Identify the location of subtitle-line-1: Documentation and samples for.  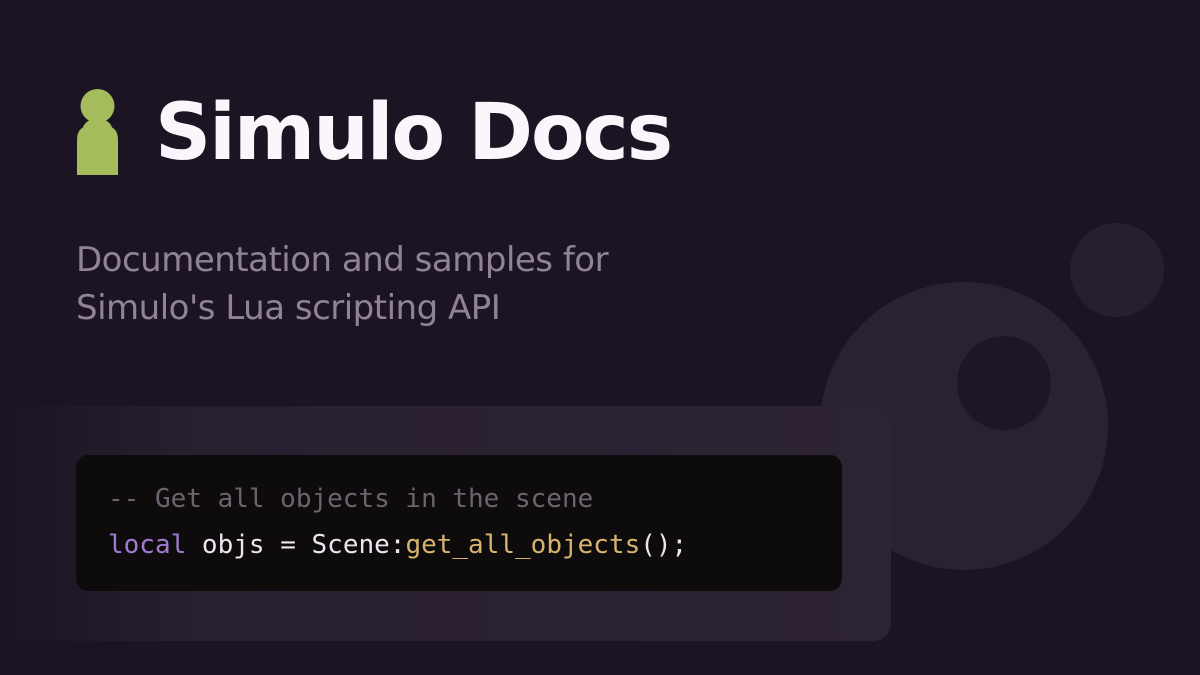
(342, 260).